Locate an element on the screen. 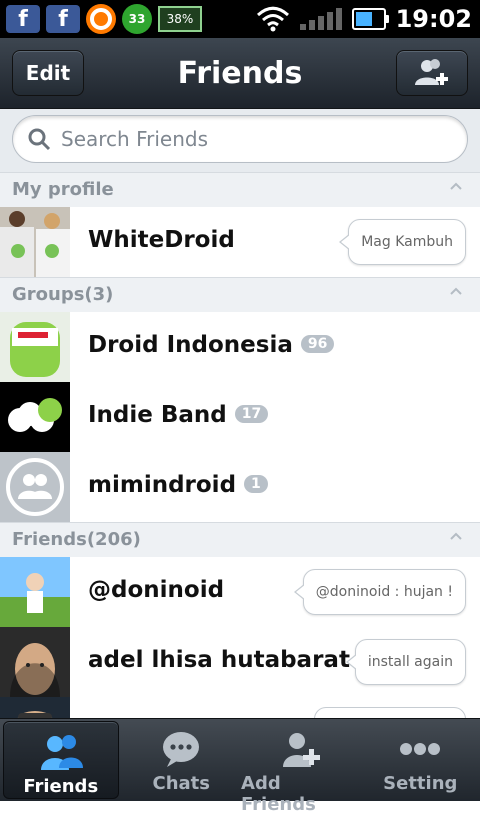 This screenshot has width=480, height=815. group-name: Indie Band 17 is located at coordinates (178, 415).